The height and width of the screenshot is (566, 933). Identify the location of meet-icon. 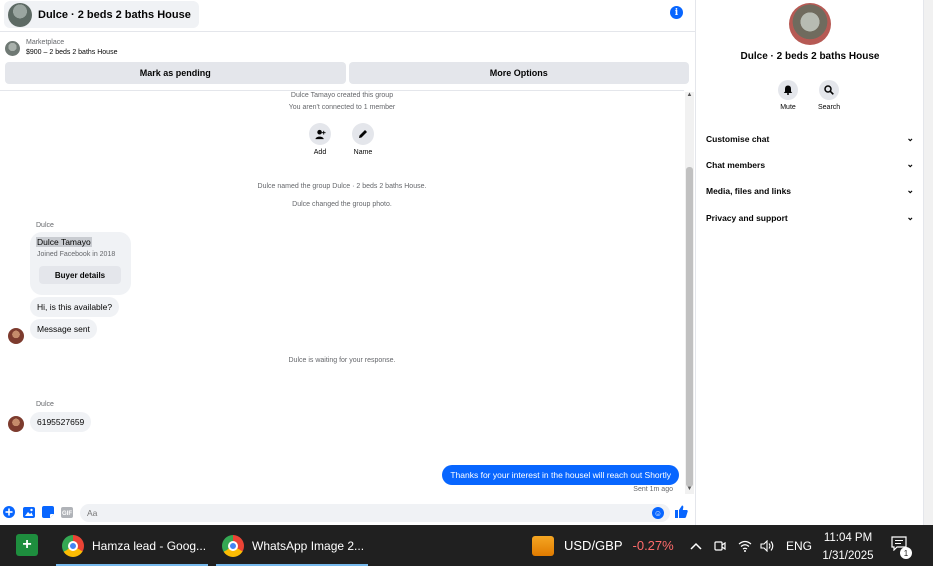
(720, 545).